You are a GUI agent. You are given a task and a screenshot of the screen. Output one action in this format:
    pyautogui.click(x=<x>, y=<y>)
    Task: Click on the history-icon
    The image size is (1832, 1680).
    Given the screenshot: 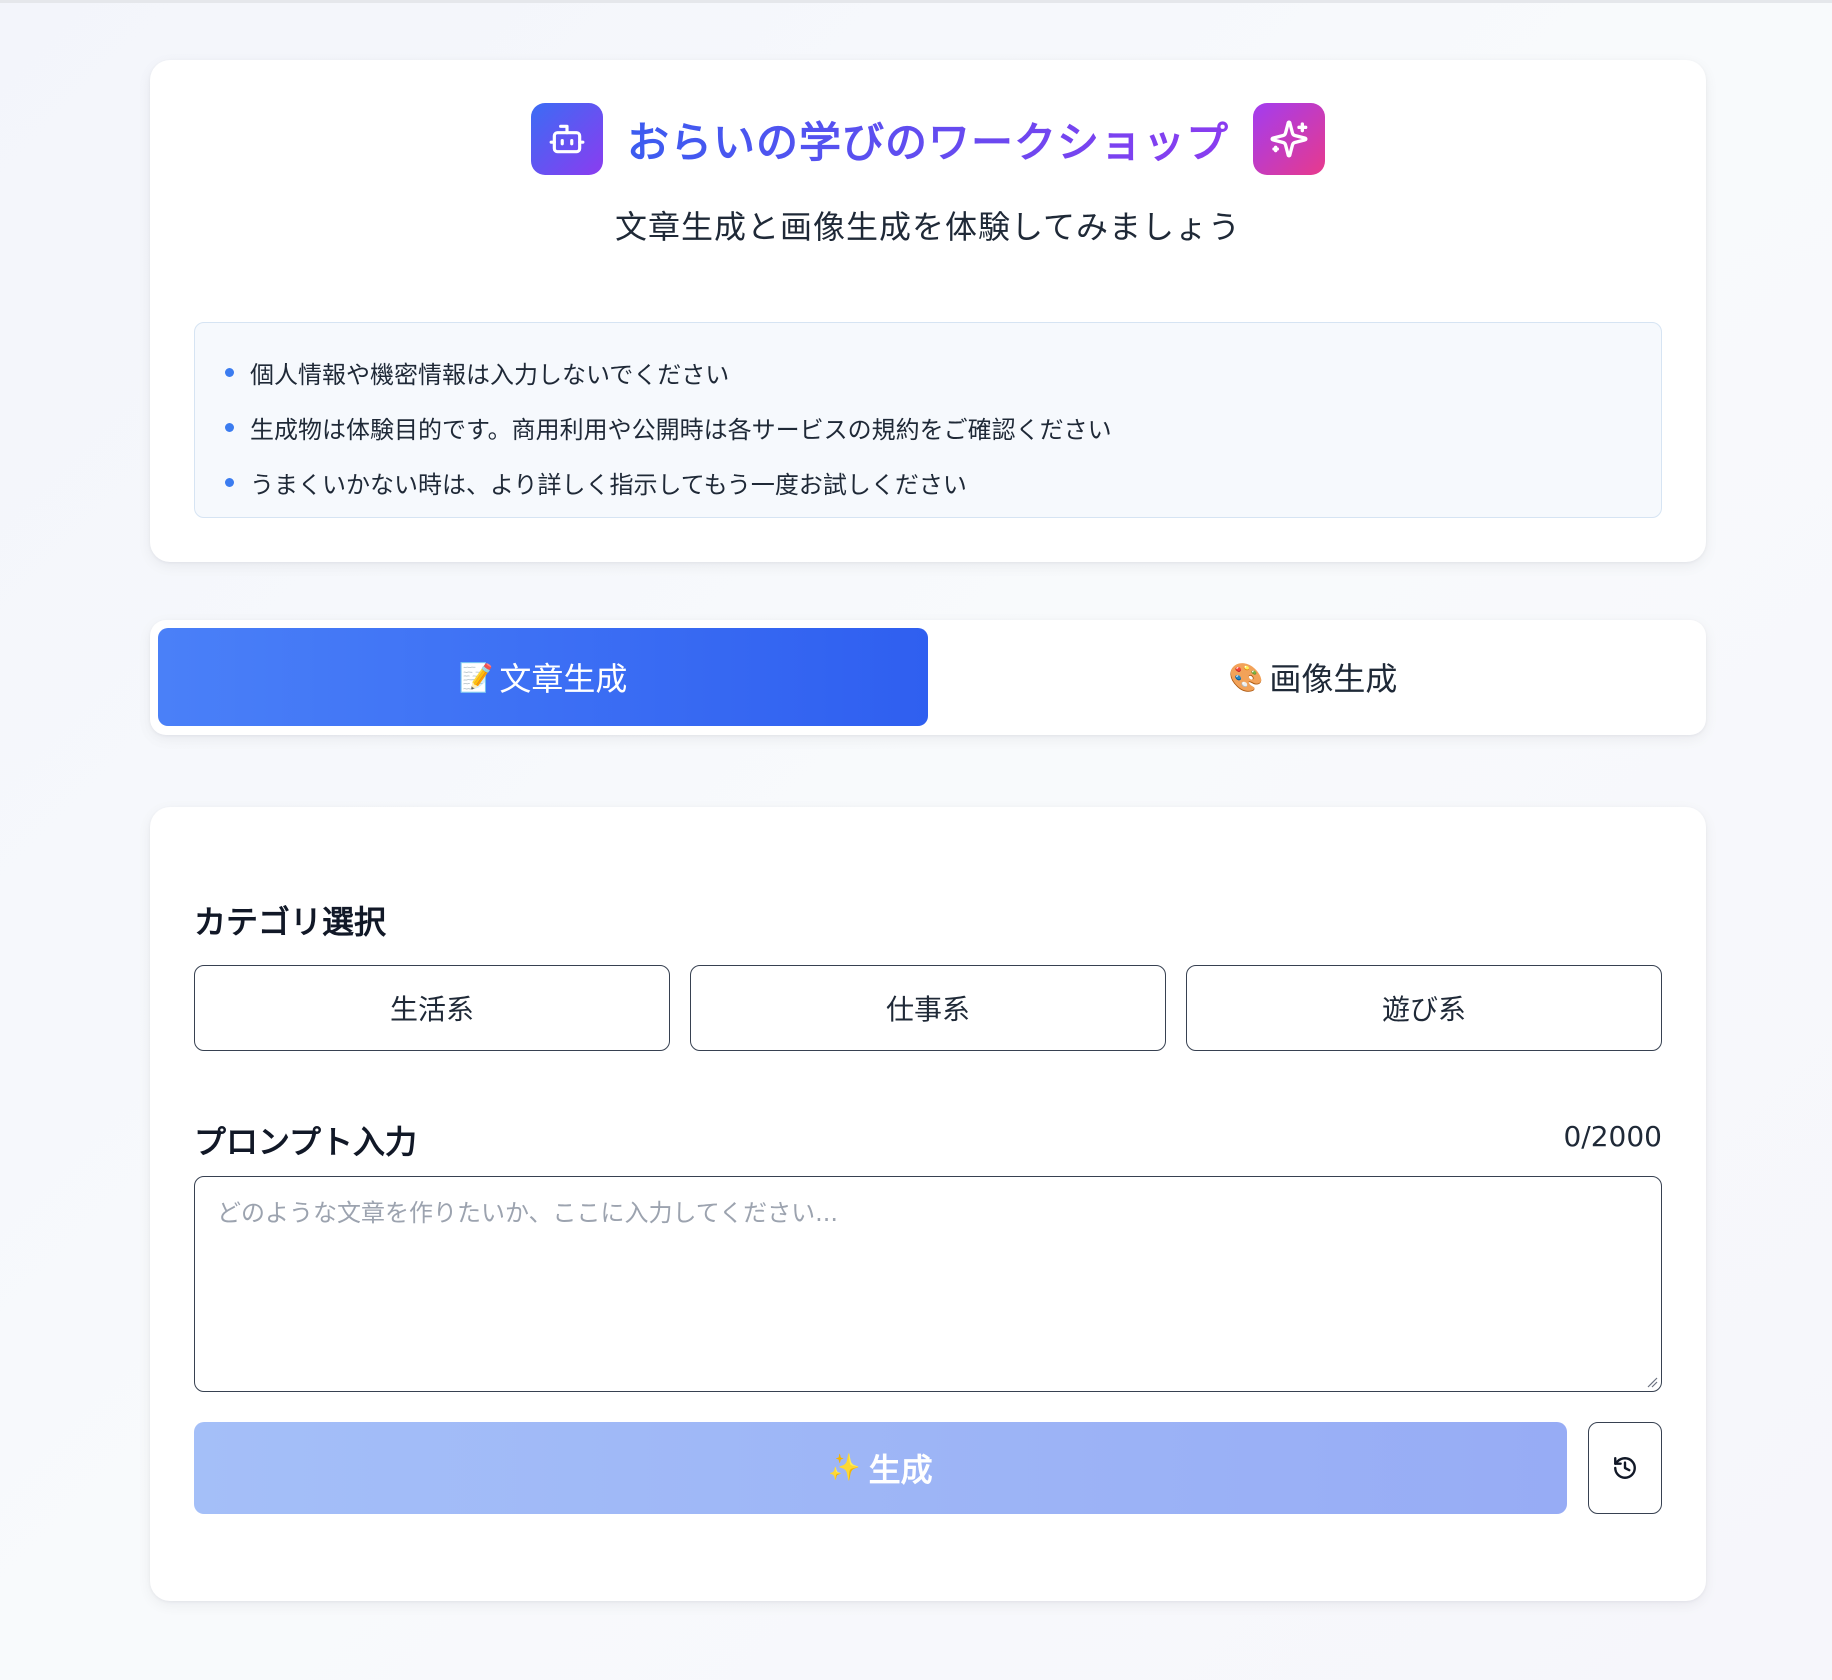 What is the action you would take?
    pyautogui.click(x=1625, y=1468)
    